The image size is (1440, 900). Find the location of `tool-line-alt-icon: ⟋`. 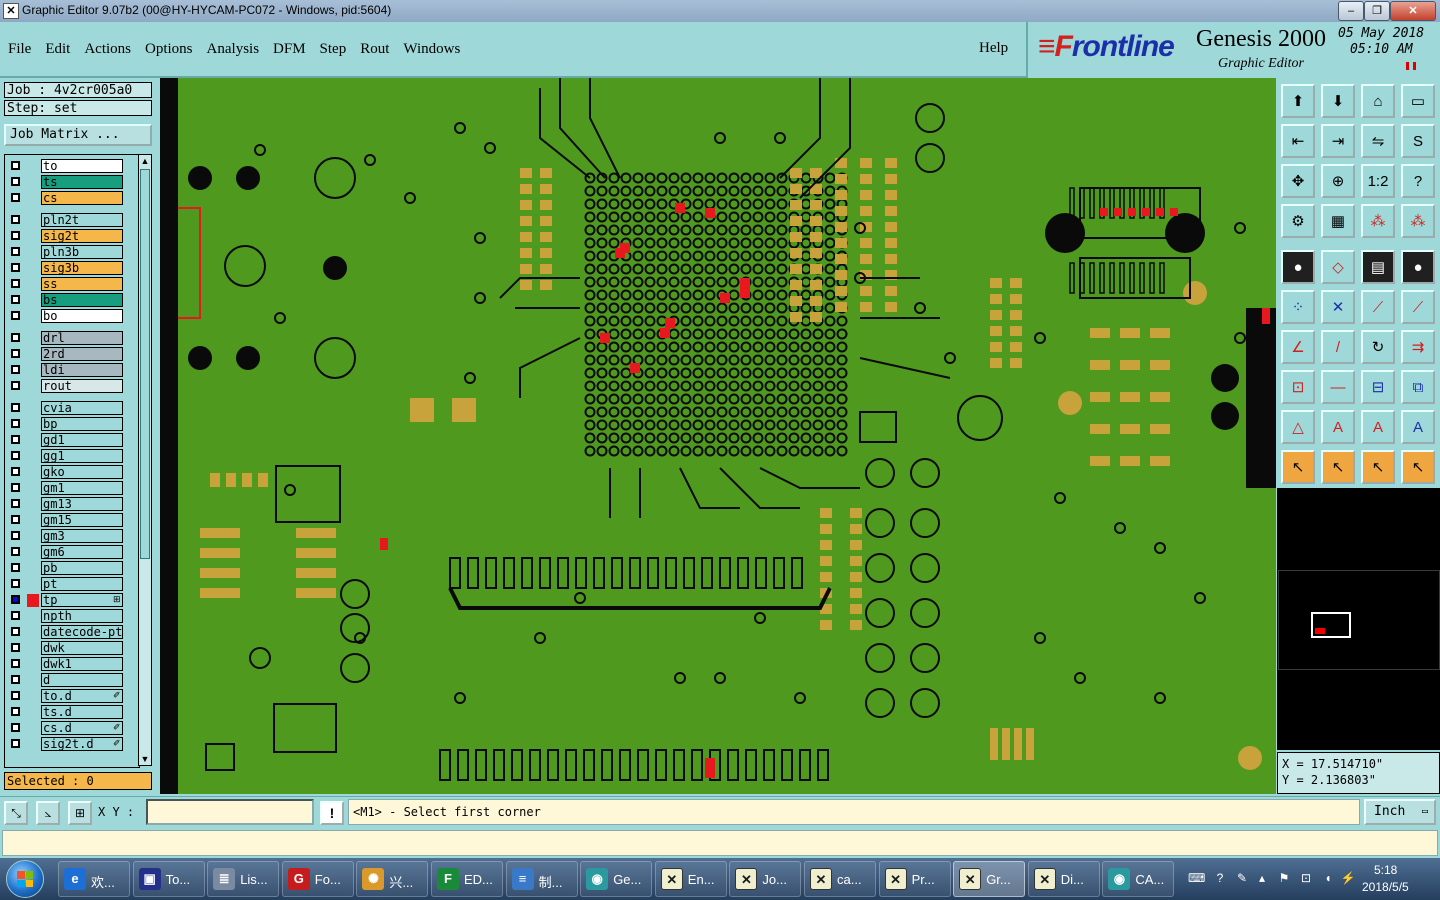

tool-line-alt-icon: ⟋ is located at coordinates (1418, 307).